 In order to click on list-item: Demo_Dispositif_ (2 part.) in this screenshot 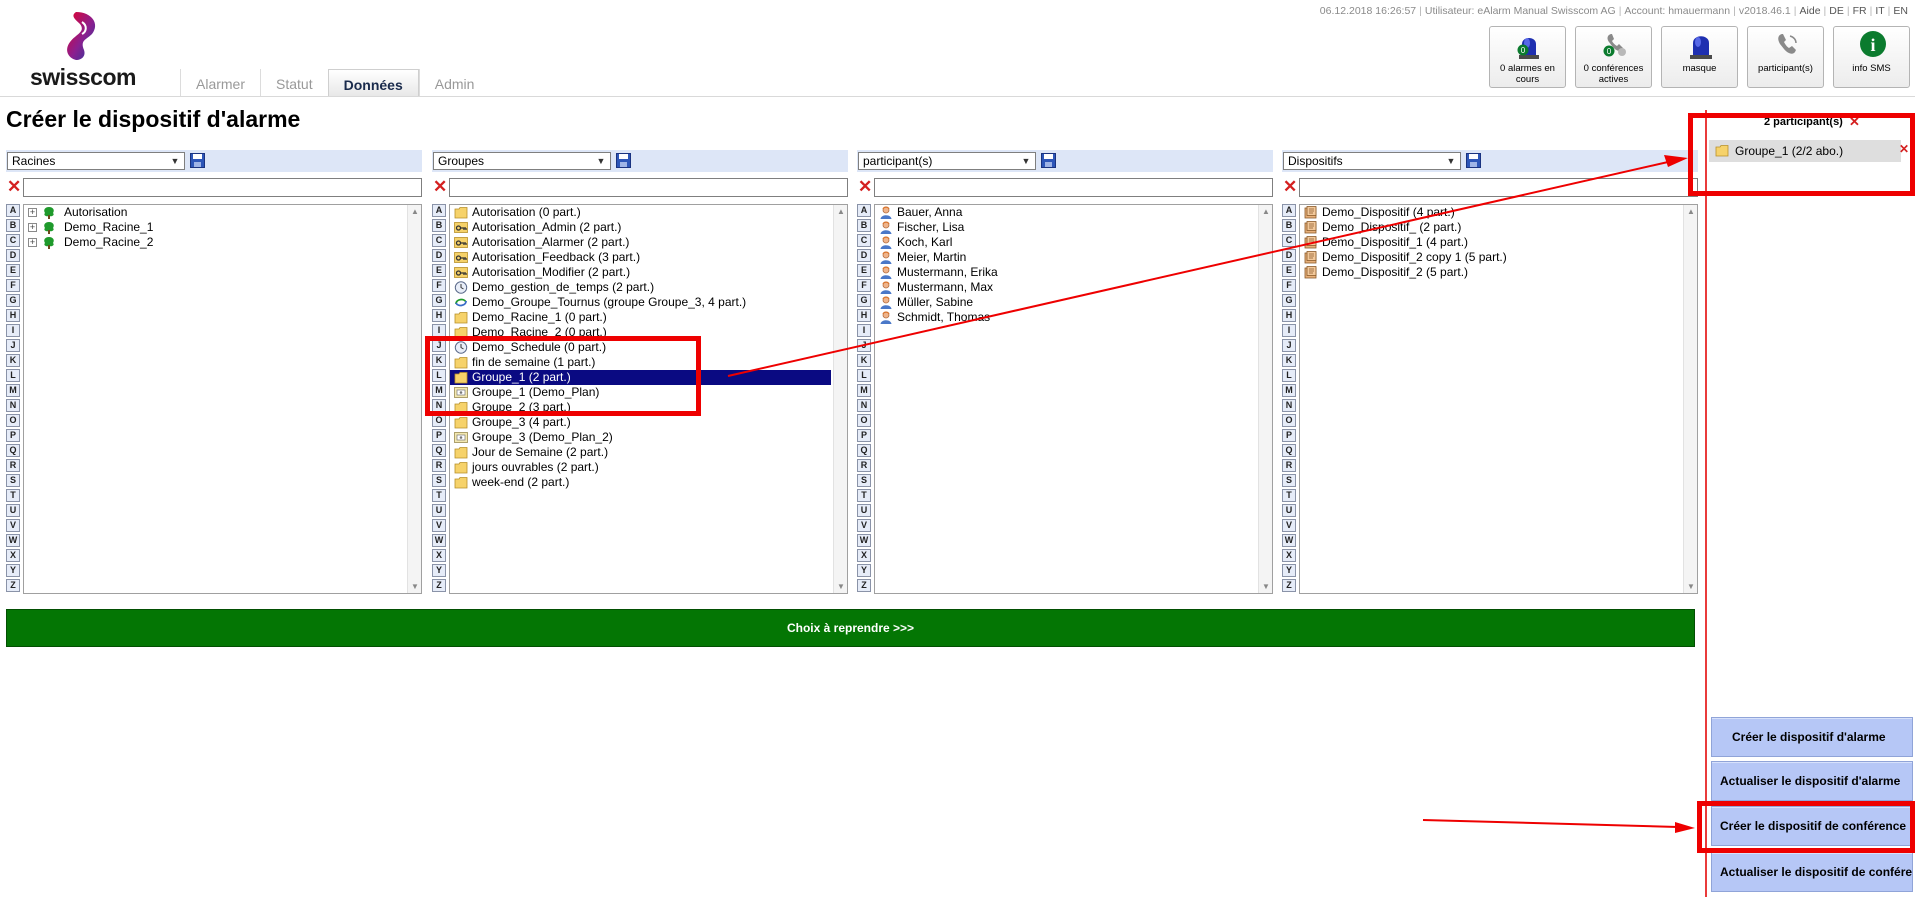, I will do `click(1490, 227)`.